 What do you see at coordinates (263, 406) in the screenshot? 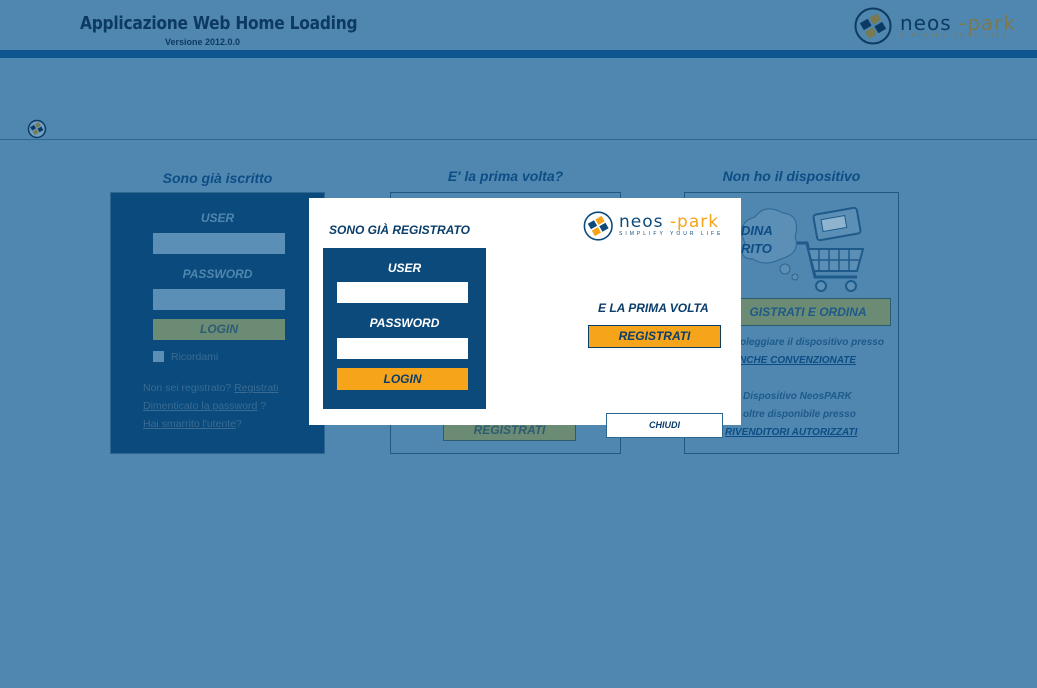
I see `forgot-suffix: ?` at bounding box center [263, 406].